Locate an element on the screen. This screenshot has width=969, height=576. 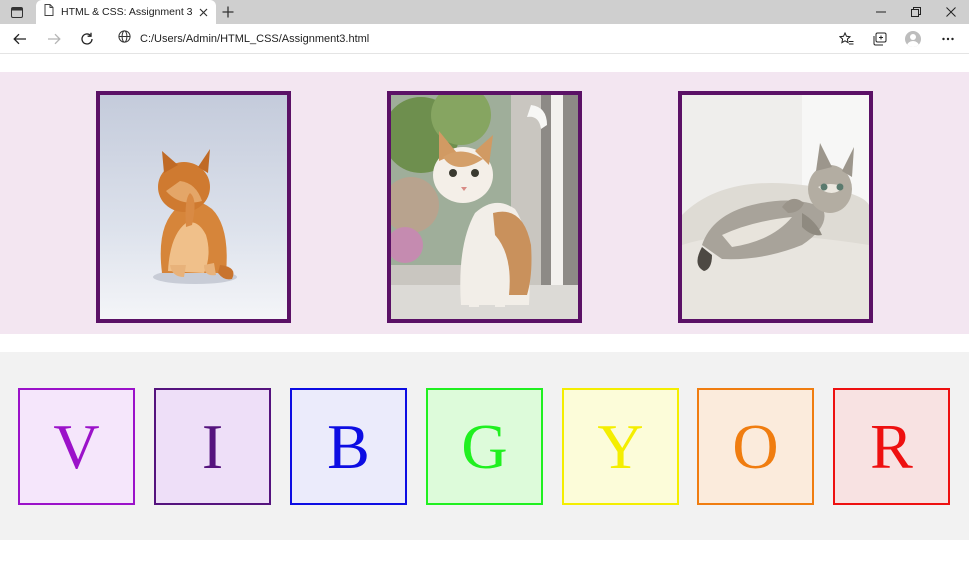
letter-y: Y is located at coordinates (620, 446).